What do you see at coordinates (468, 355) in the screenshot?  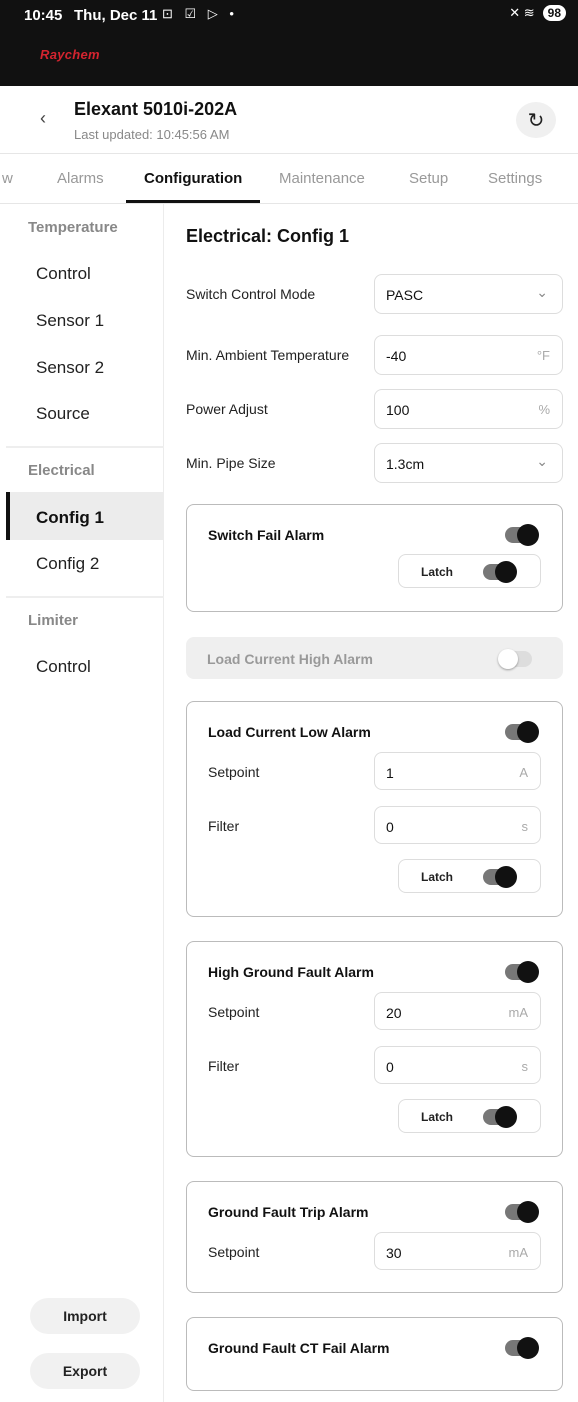 I see `min-ambient-temperature-input: -40 °F` at bounding box center [468, 355].